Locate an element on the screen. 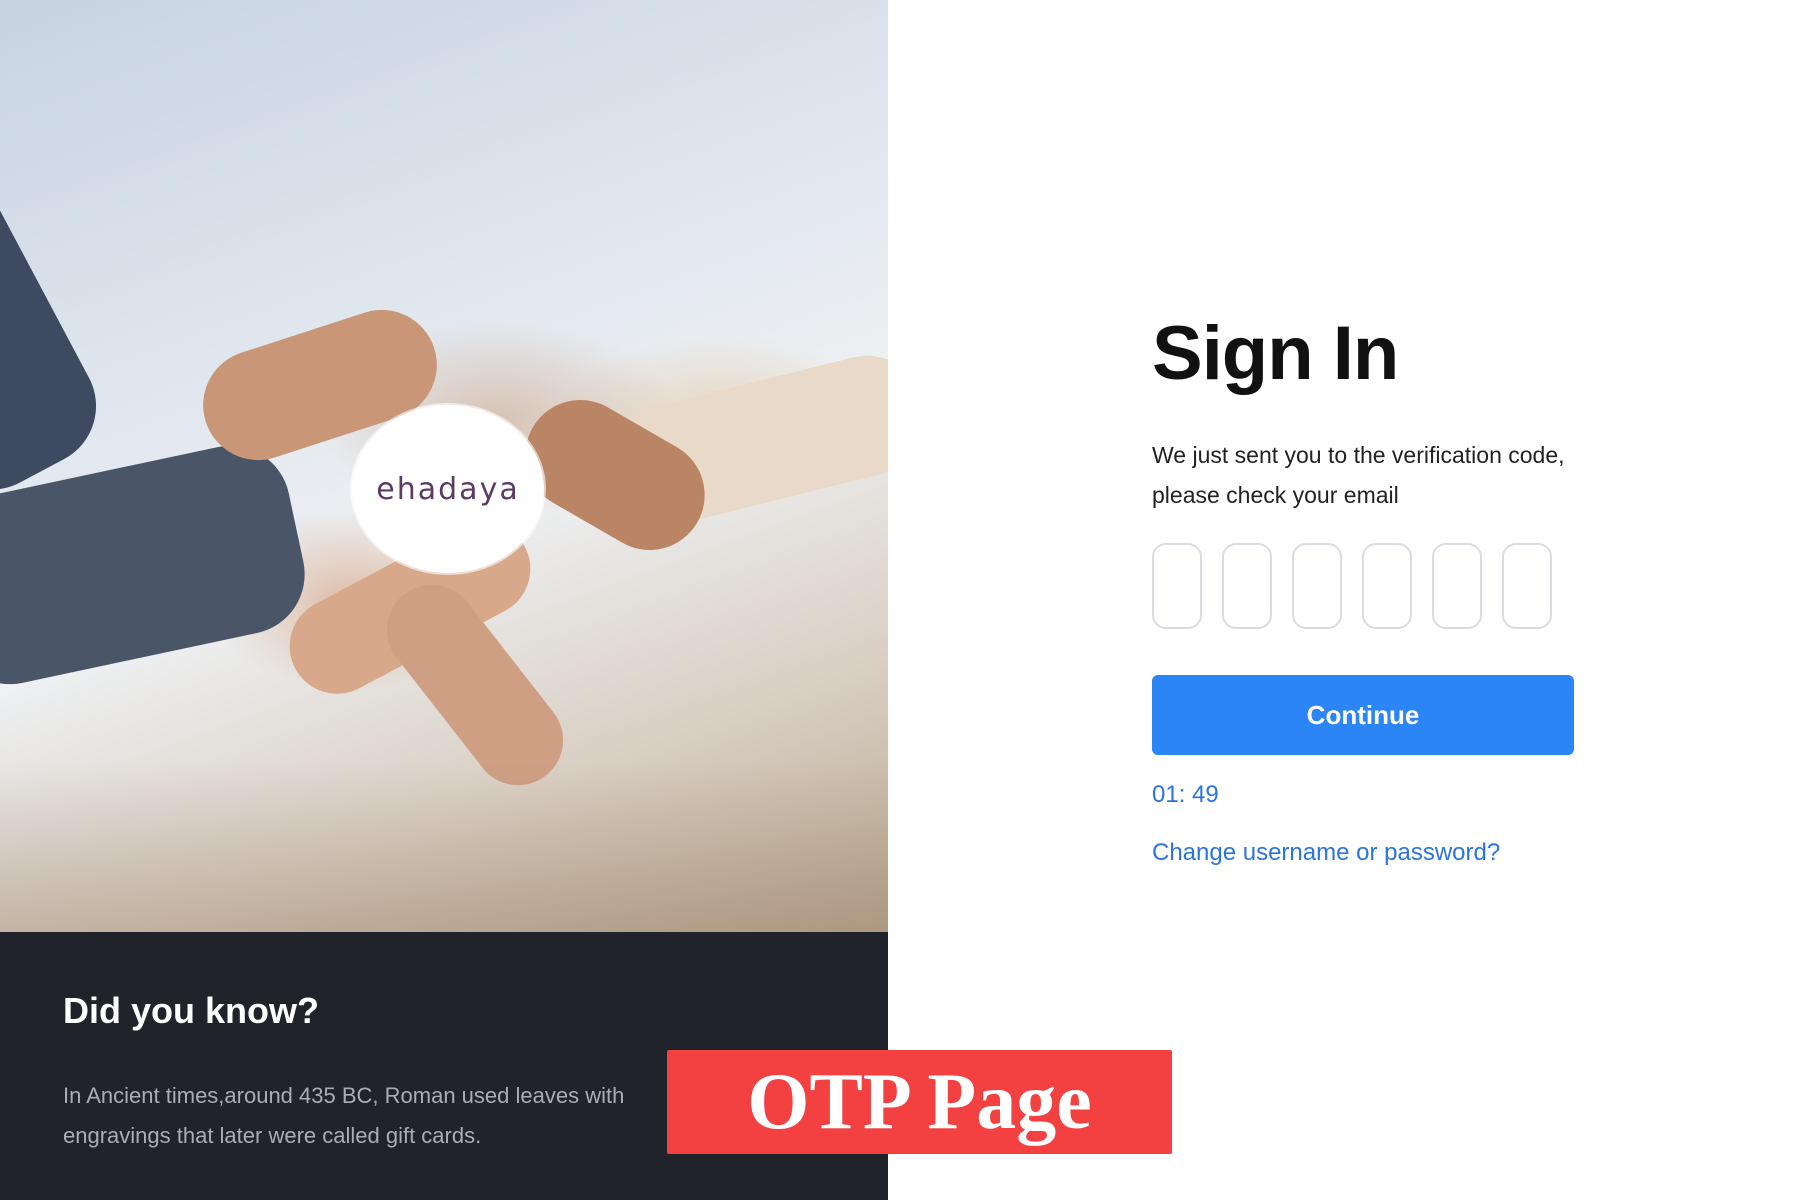 This screenshot has height=1200, width=1800. continue-button: Continue is located at coordinates (1363, 715).